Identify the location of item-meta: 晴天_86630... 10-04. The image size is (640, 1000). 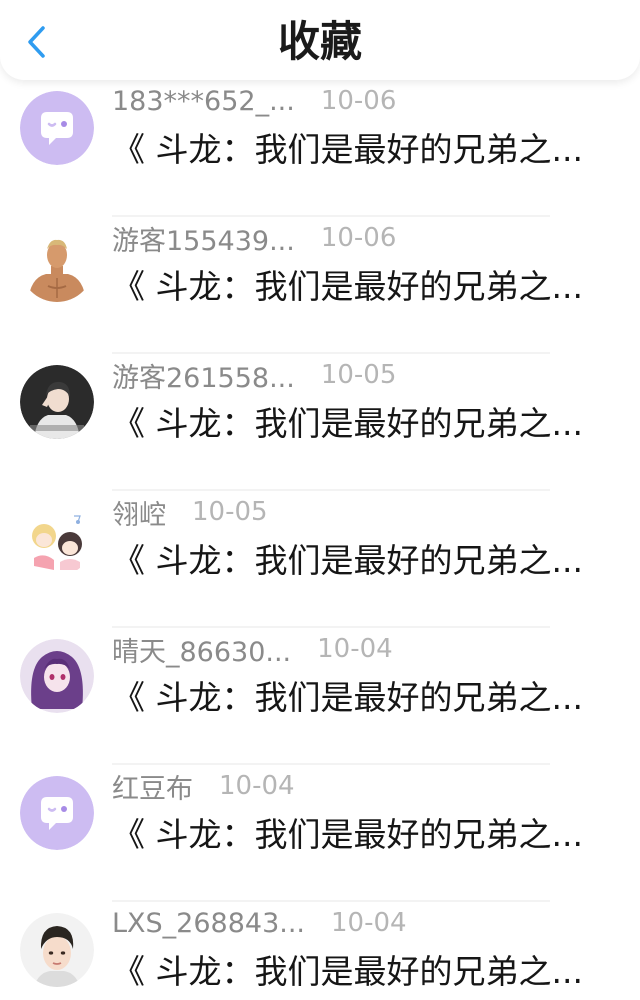
(252, 649).